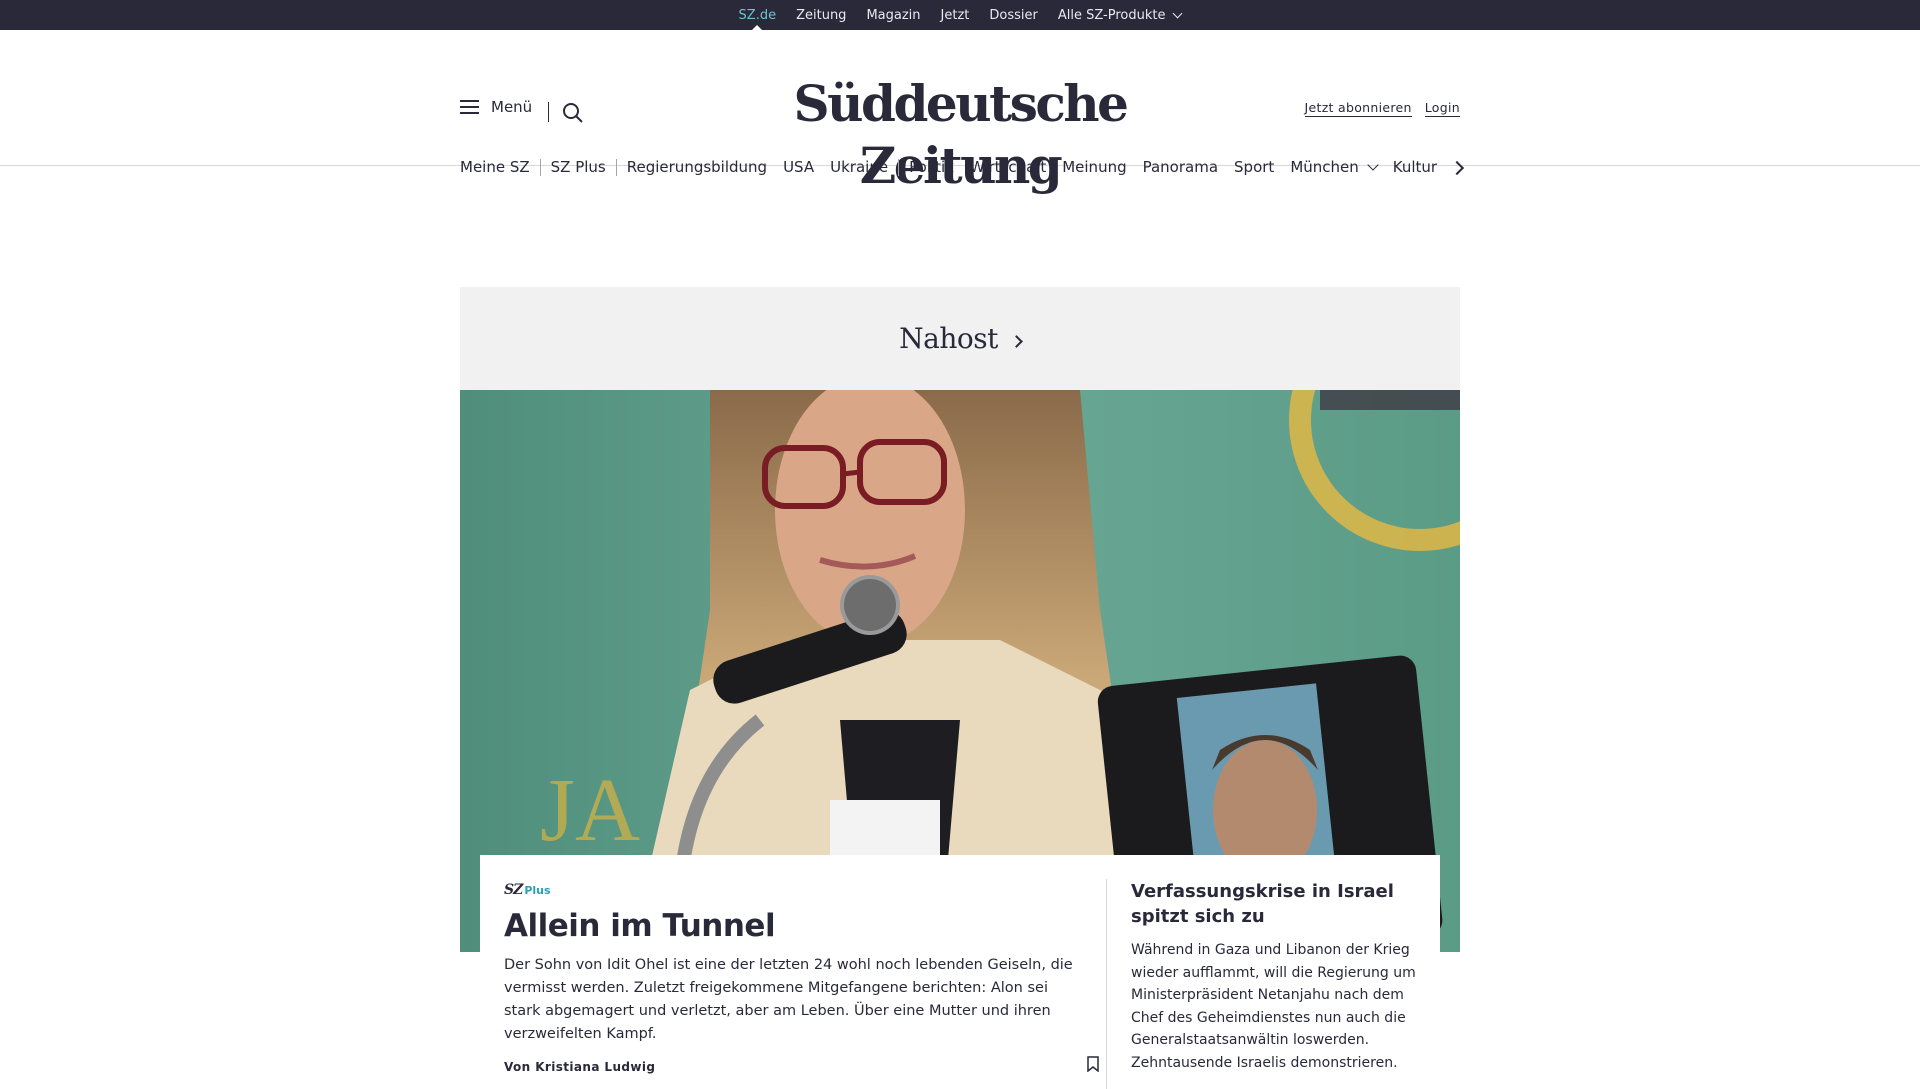 The image size is (1920, 1089). Describe the element at coordinates (1008, 167) in the screenshot. I see `nav-item-wirtschaft: Wirtschaft` at that location.